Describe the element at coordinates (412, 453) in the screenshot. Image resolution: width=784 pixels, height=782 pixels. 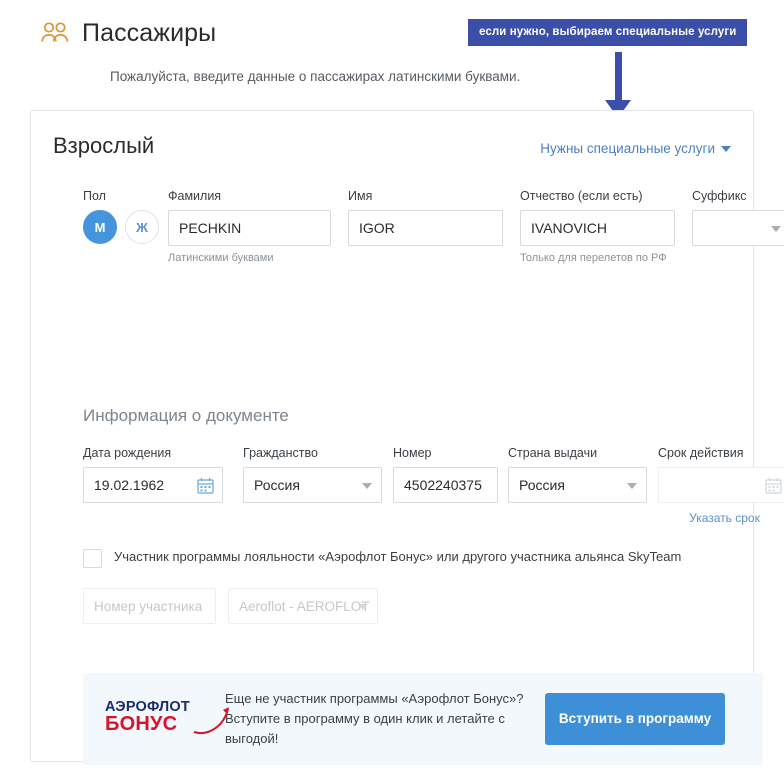
I see `document-number-label: Номер` at that location.